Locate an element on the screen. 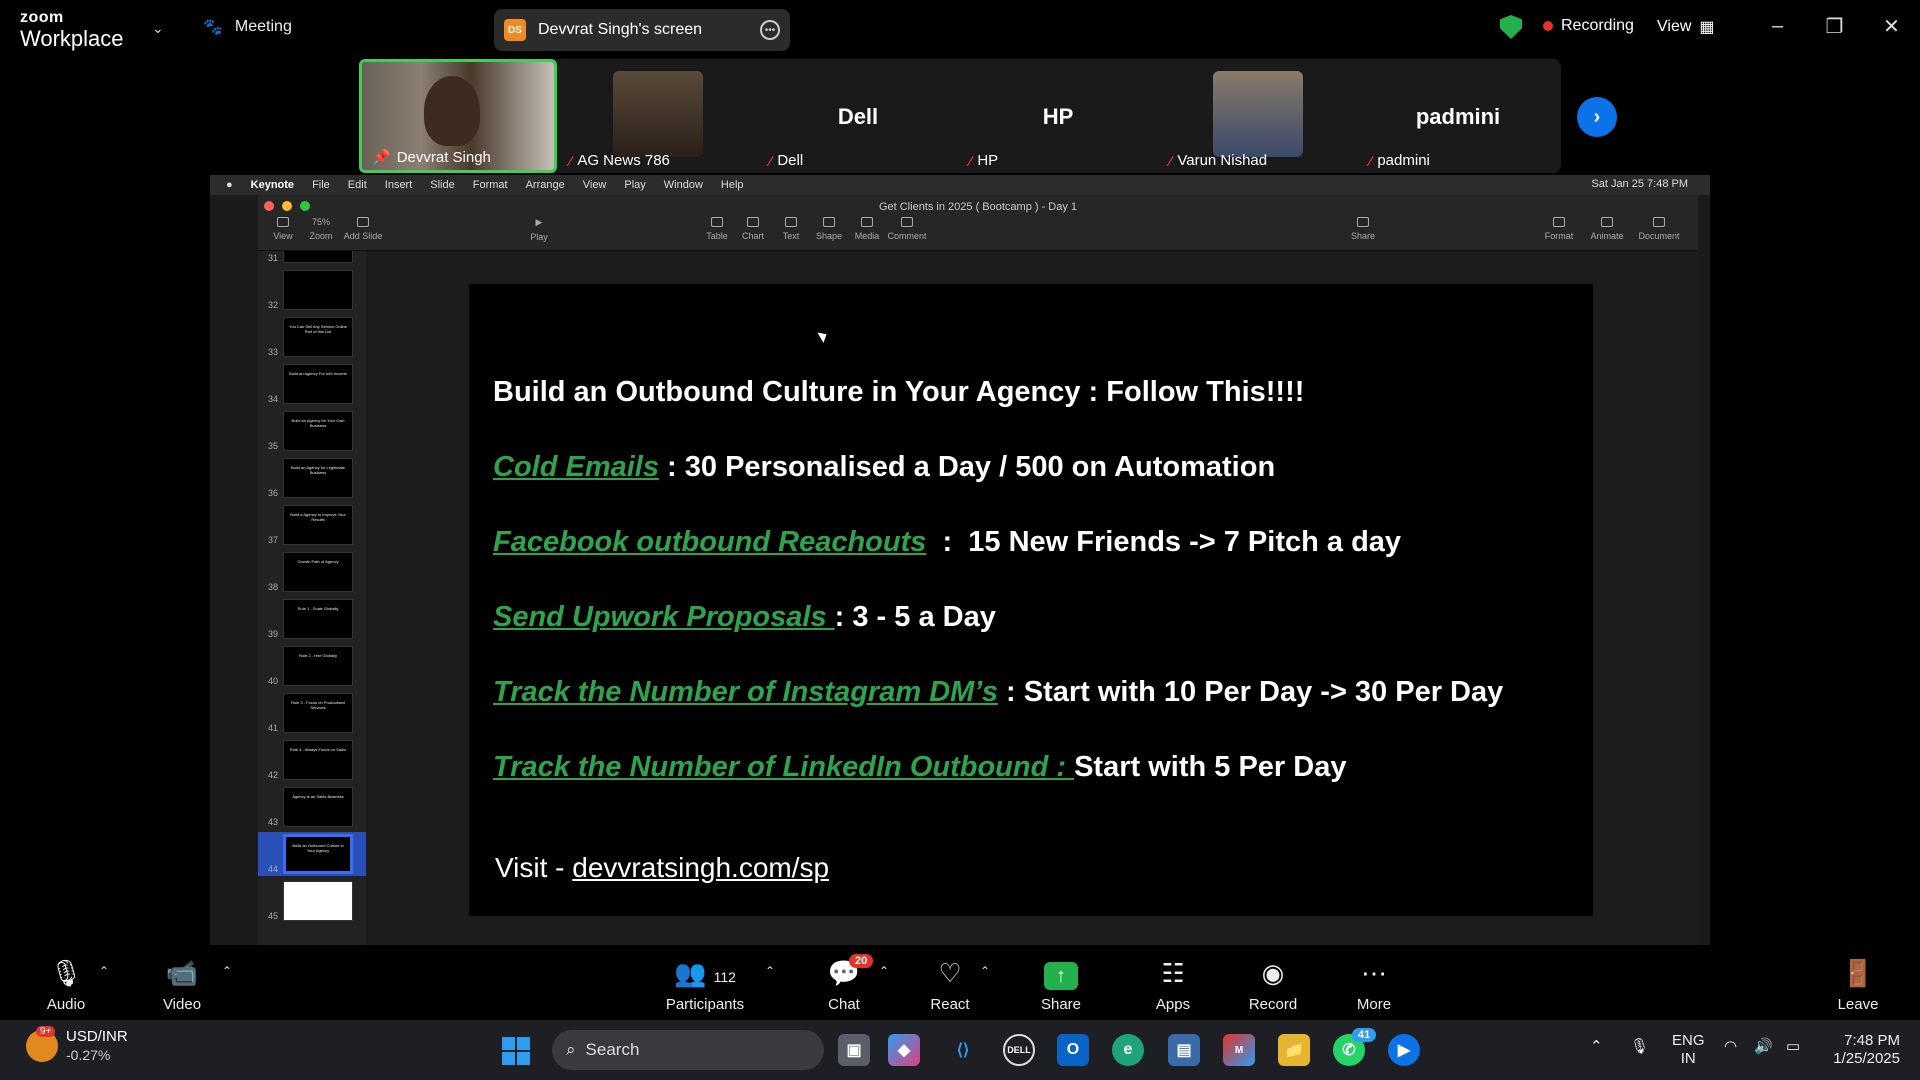 The height and width of the screenshot is (1080, 1920). share-label: Share is located at coordinates (1061, 1004).